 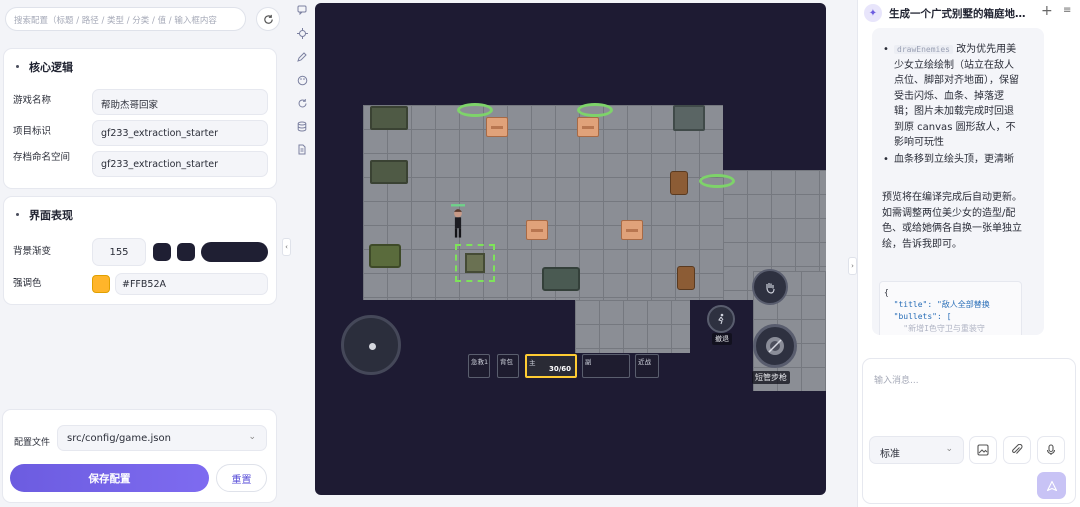 What do you see at coordinates (886, 292) in the screenshot?
I see `code-line: {` at bounding box center [886, 292].